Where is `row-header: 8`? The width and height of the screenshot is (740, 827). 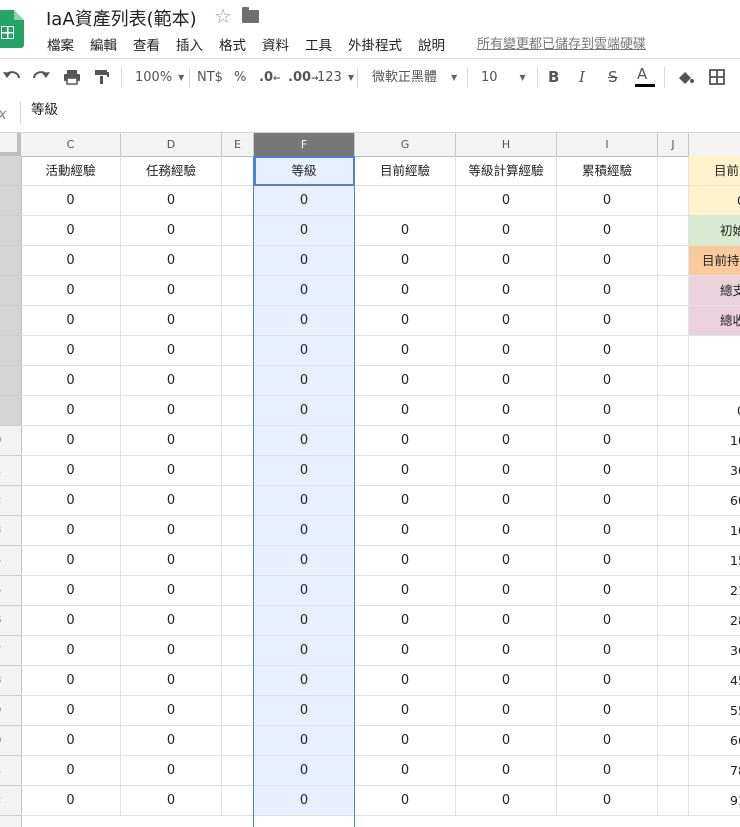
row-header: 8 is located at coordinates (10, 681).